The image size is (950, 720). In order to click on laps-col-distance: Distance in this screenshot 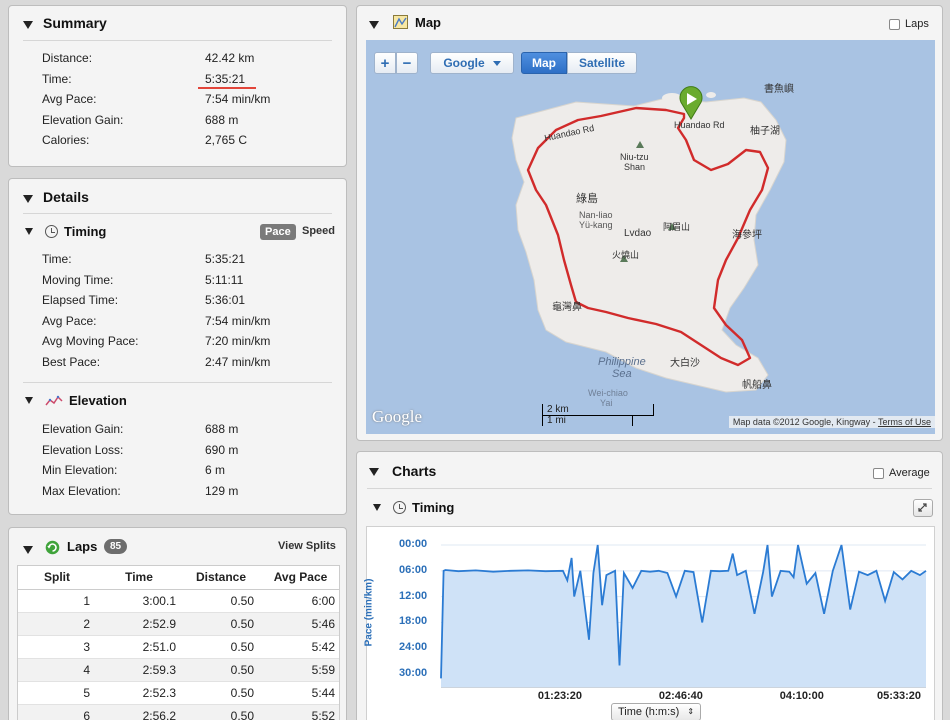, I will do `click(221, 578)`.